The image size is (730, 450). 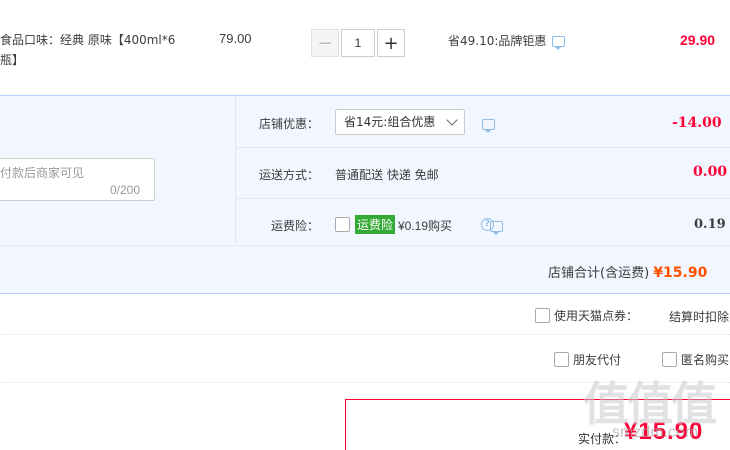 I want to click on memo-char-counter: 0/200, so click(x=125, y=190).